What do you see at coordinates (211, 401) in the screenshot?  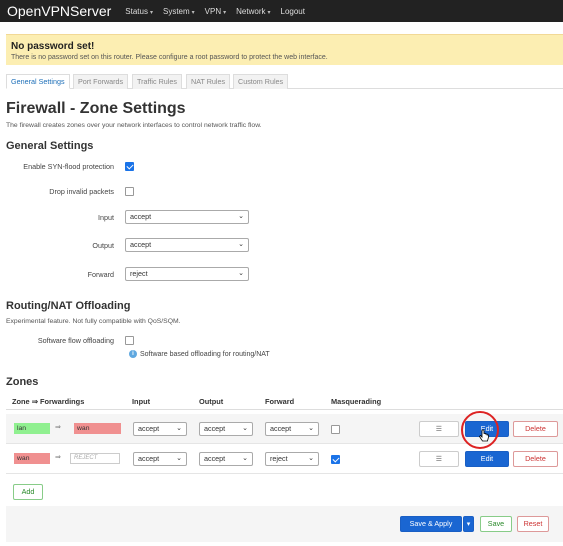 I see `th-output: Output` at bounding box center [211, 401].